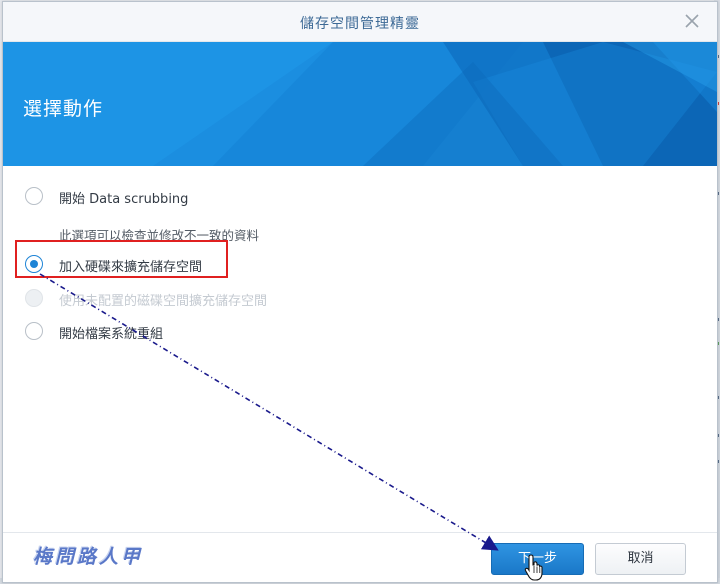  Describe the element at coordinates (163, 301) in the screenshot. I see `option-label: 使用未配置的磁碟空間擴充儲存空間` at that location.